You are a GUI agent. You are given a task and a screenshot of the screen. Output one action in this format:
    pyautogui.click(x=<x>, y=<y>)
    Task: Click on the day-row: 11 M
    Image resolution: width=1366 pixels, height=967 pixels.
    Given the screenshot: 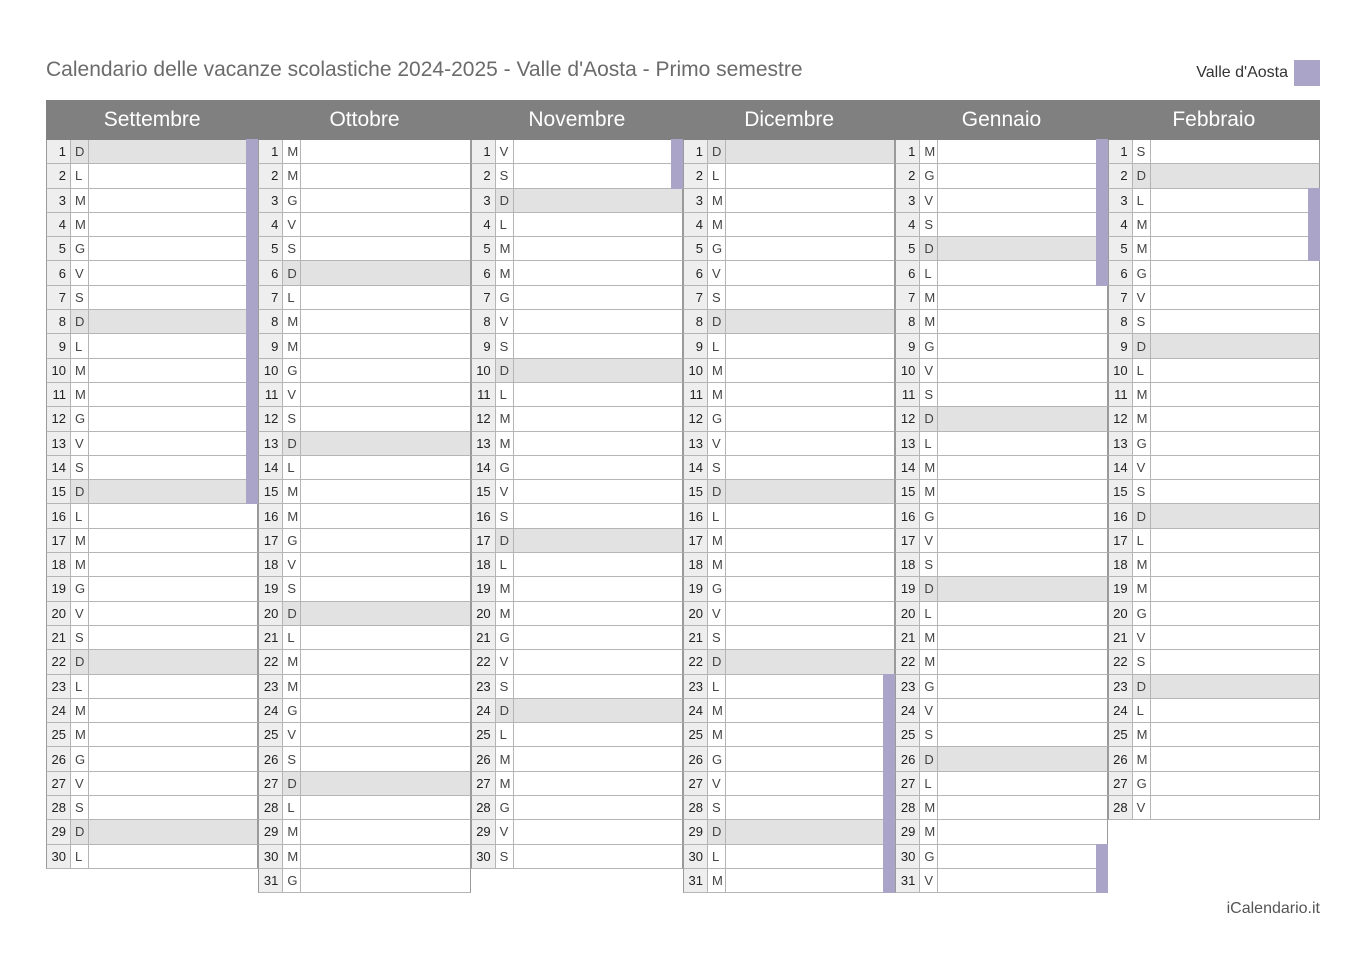 What is the action you would take?
    pyautogui.click(x=152, y=394)
    